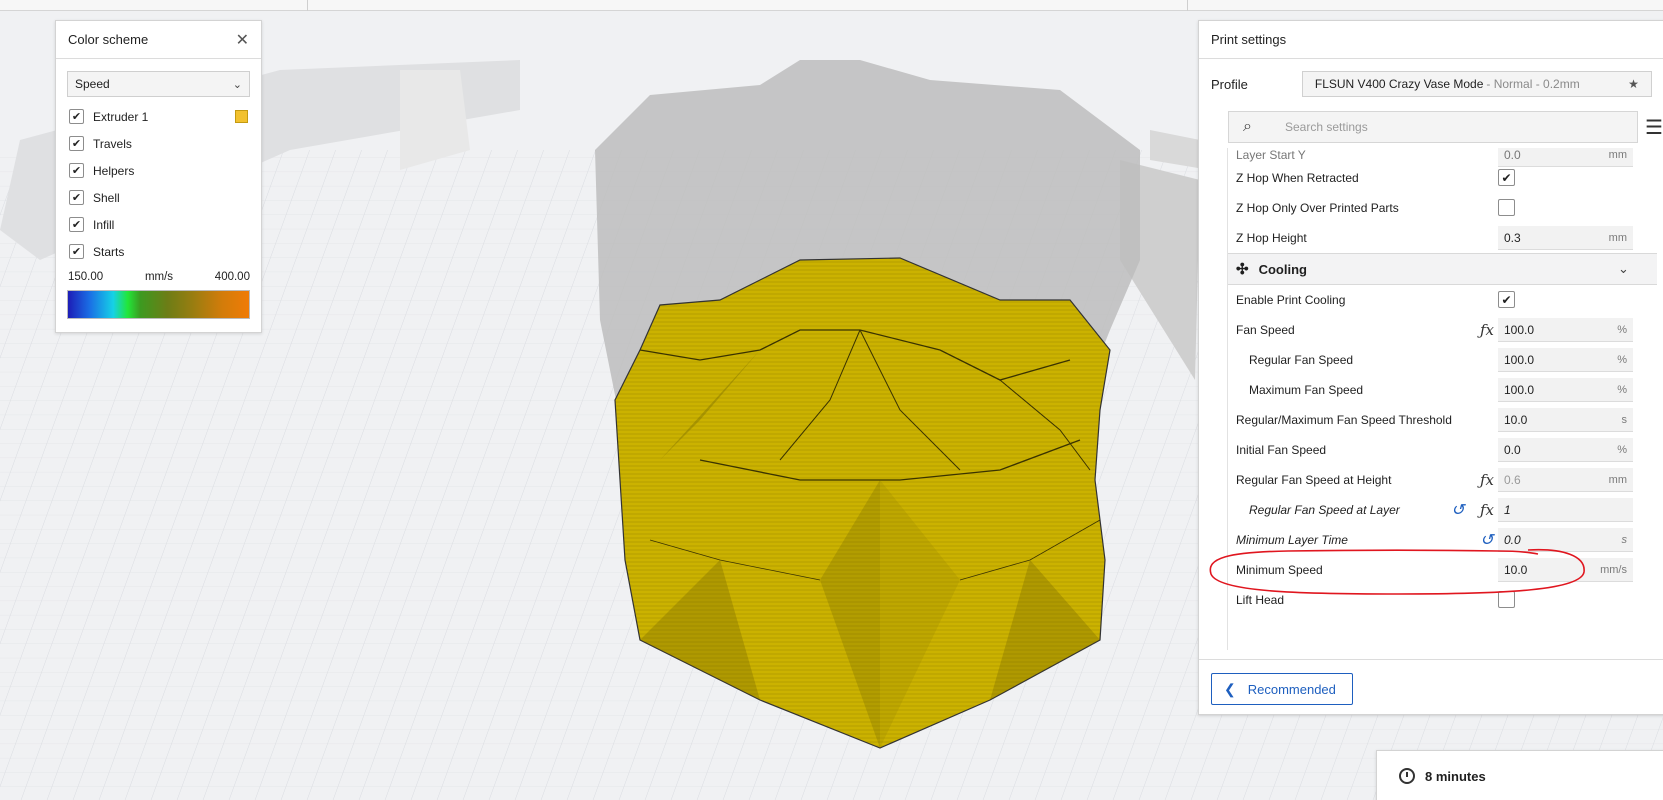  What do you see at coordinates (104, 224) in the screenshot?
I see `legend-label: Infill` at bounding box center [104, 224].